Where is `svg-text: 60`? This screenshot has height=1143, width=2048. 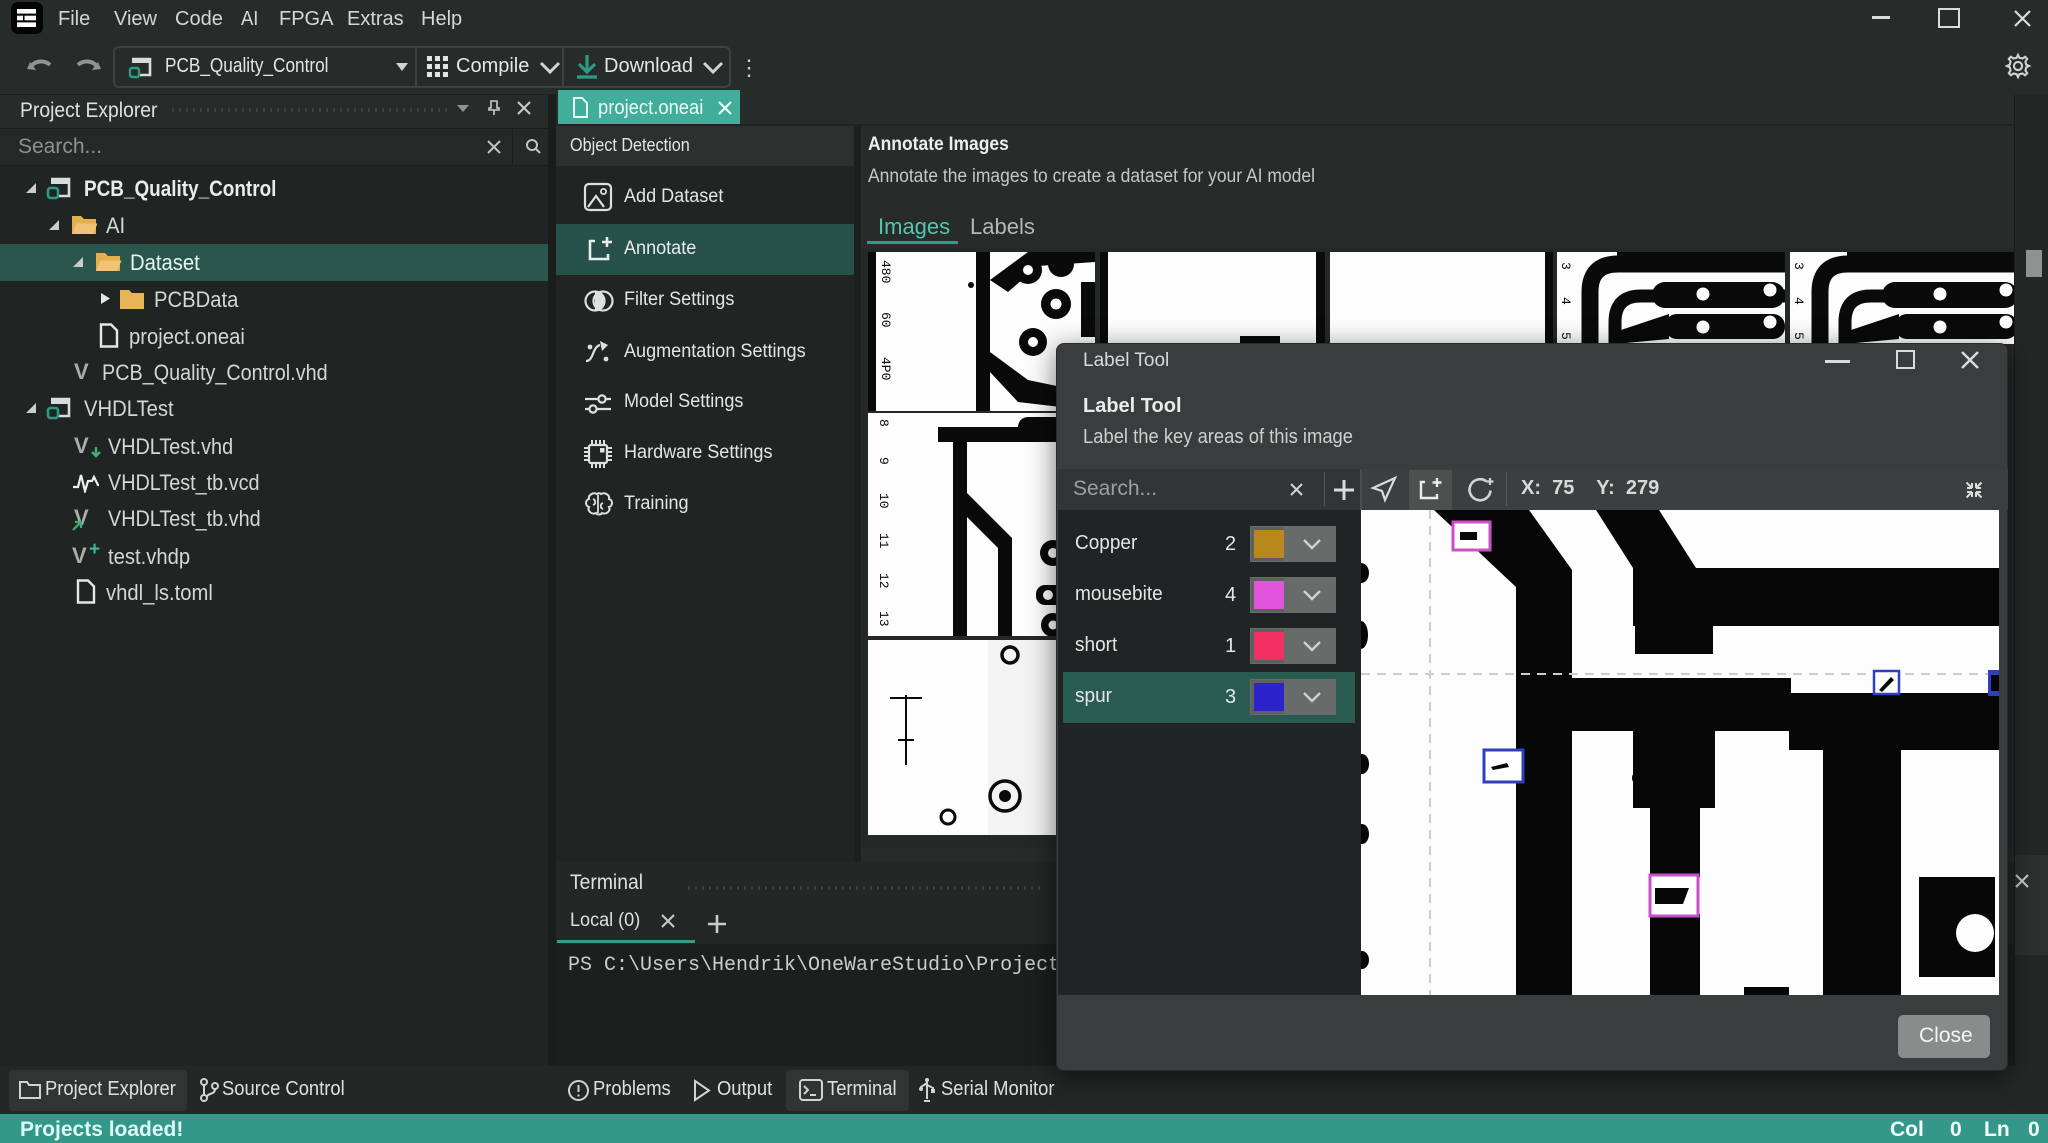 svg-text: 60 is located at coordinates (885, 320).